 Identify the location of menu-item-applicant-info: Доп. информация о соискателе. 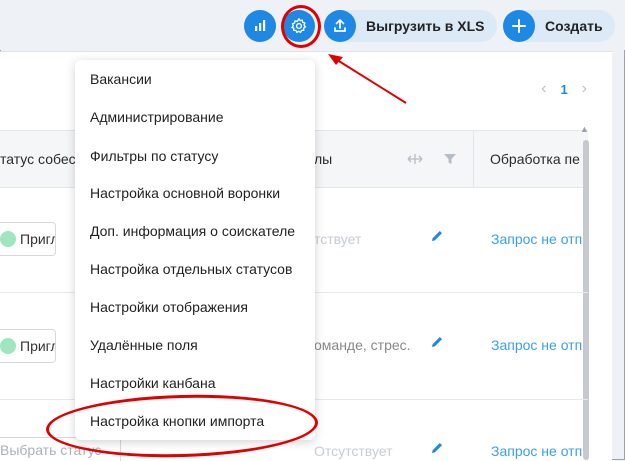
(192, 231).